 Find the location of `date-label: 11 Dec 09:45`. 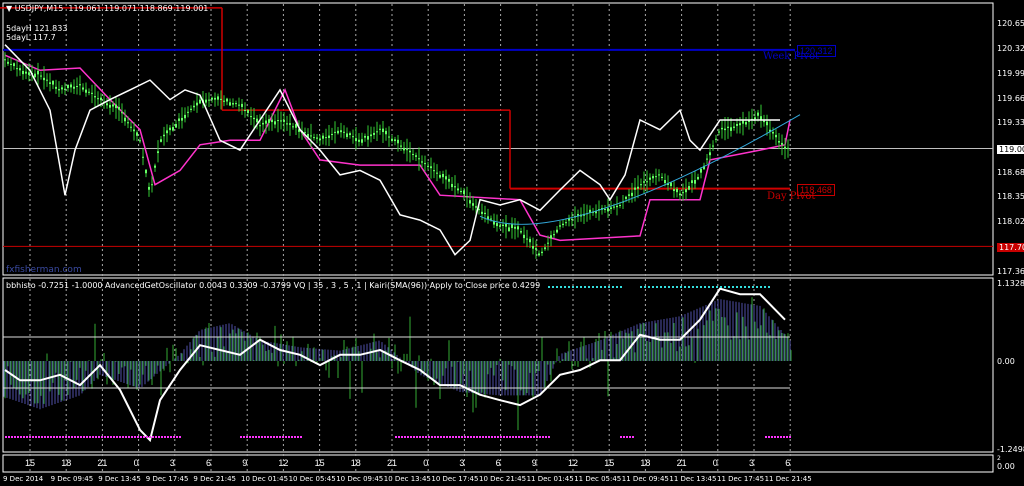

date-label: 11 Dec 09:45 is located at coordinates (645, 479).